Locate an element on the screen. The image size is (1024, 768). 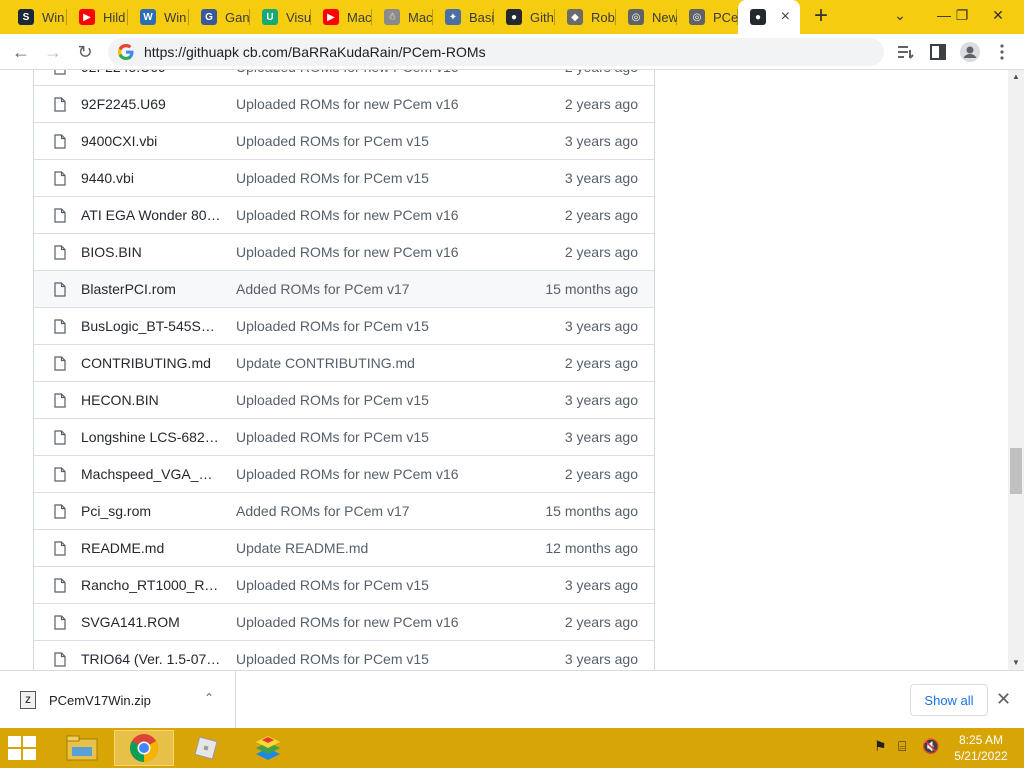
browser-tab: ● Gith is located at coordinates (524, 17).